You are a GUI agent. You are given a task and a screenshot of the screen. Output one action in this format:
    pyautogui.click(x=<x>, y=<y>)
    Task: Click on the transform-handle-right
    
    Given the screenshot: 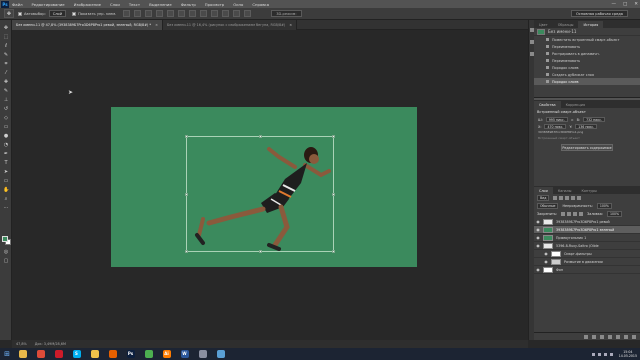 What is the action you would take?
    pyautogui.click(x=333, y=194)
    